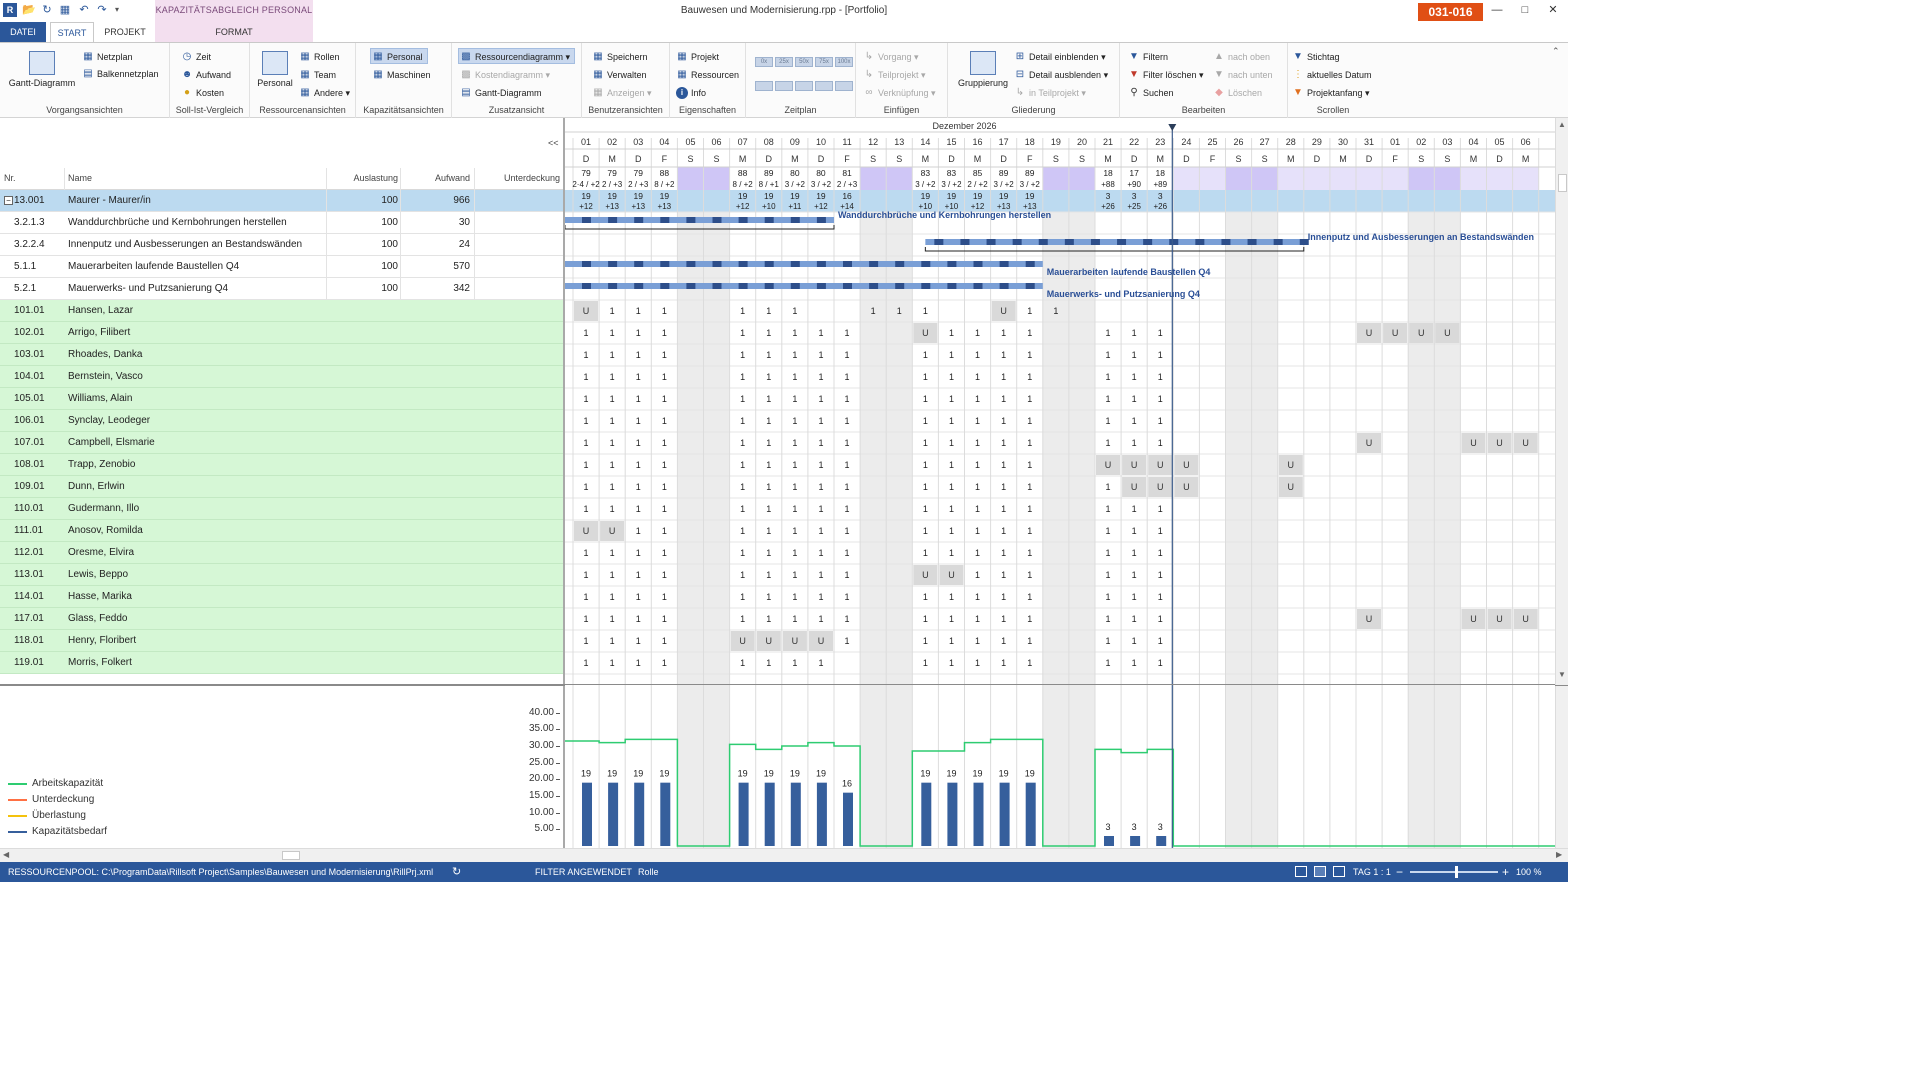 This screenshot has height=1080, width=1920. Describe the element at coordinates (435, 178) in the screenshot. I see `col-header-aufwand: Aufwand` at that location.